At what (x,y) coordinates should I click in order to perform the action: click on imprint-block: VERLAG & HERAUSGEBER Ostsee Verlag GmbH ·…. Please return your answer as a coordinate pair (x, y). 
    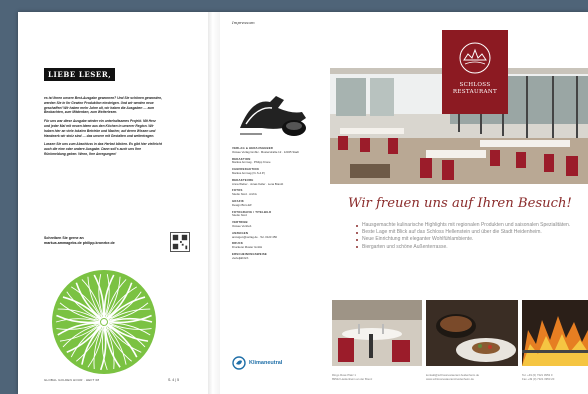
    Looking at the image, I should click on (273, 202).